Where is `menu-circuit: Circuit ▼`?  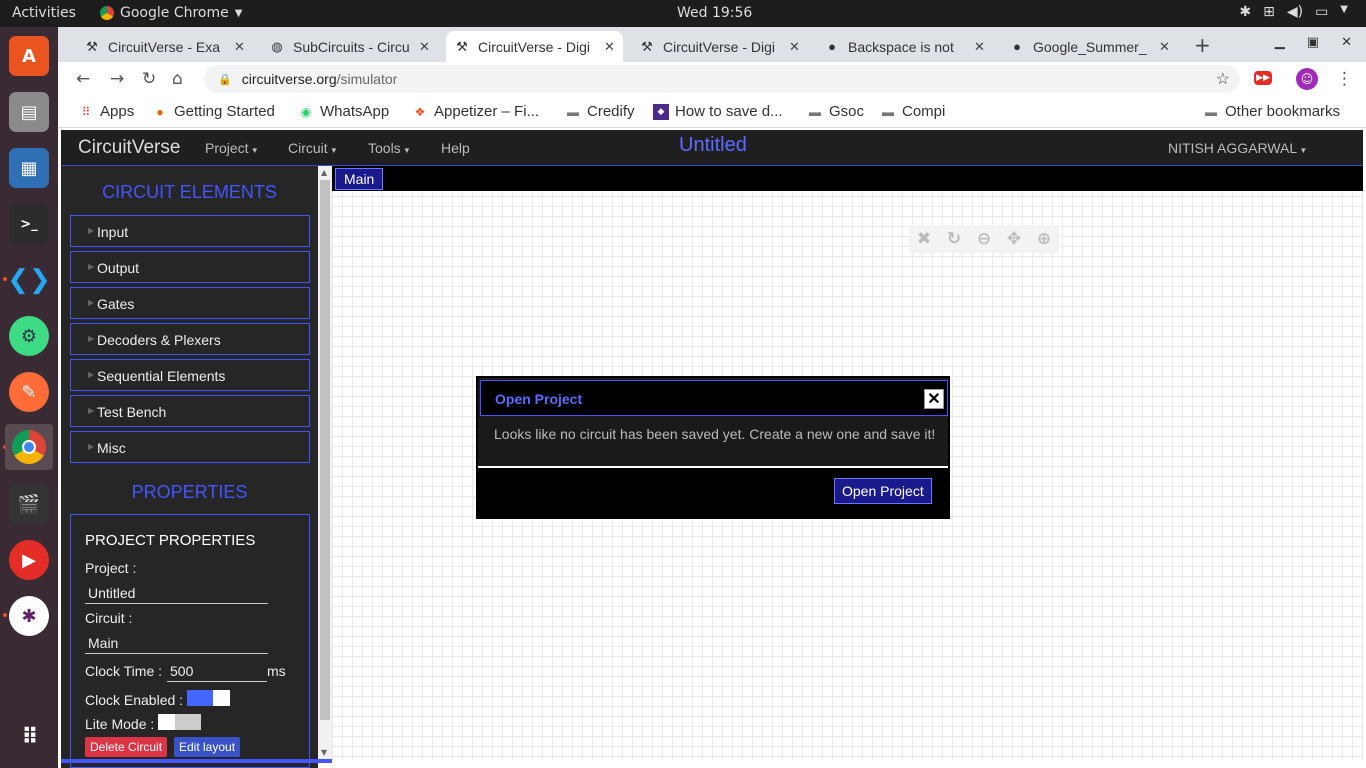 menu-circuit: Circuit ▼ is located at coordinates (313, 148).